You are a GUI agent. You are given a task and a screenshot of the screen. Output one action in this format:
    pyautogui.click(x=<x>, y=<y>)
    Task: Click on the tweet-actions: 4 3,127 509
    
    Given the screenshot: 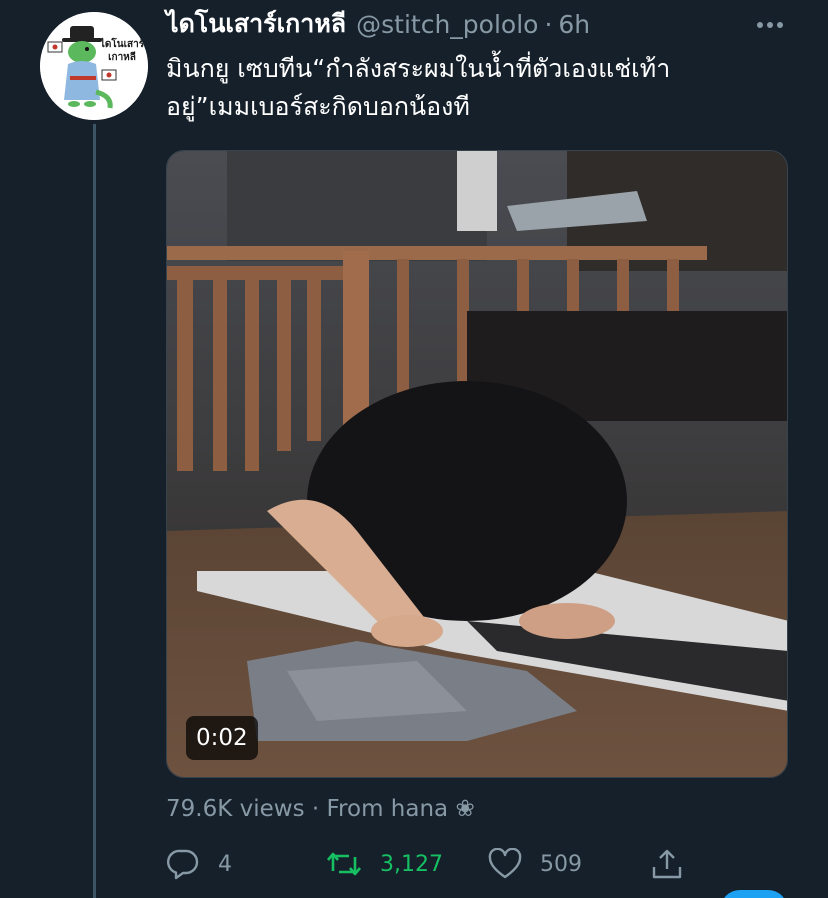 What is the action you would take?
    pyautogui.click(x=436, y=864)
    